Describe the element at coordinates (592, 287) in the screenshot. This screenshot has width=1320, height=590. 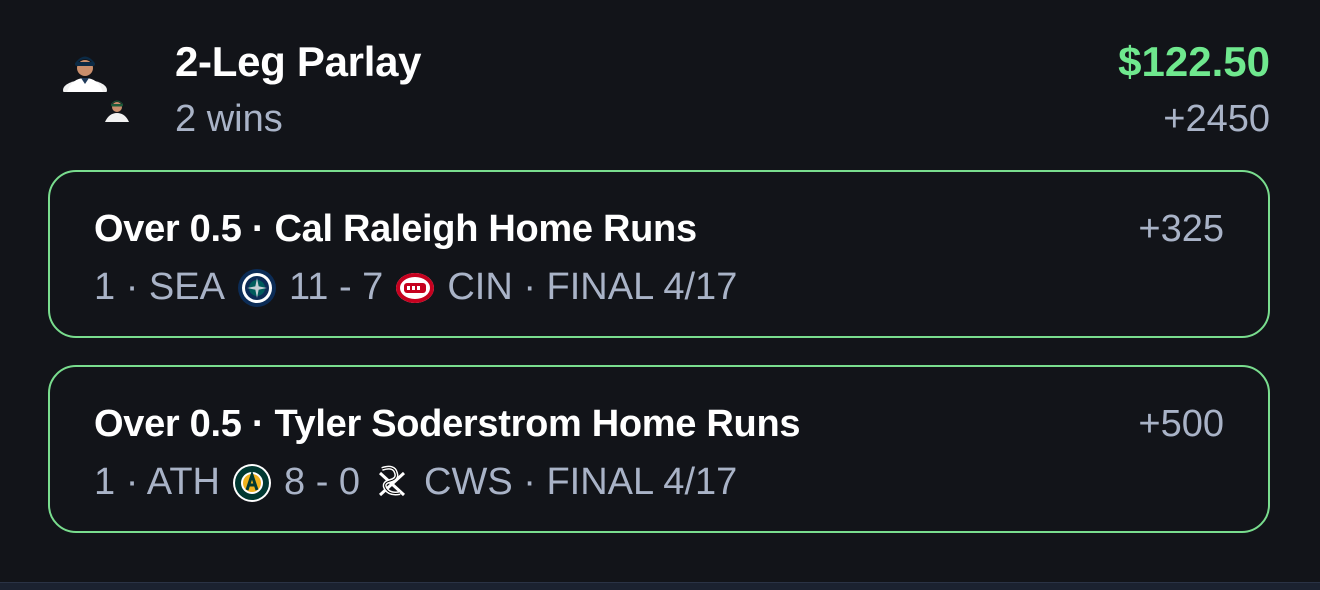
I see `leg-line-suffix: CIN · FINAL 4/17` at that location.